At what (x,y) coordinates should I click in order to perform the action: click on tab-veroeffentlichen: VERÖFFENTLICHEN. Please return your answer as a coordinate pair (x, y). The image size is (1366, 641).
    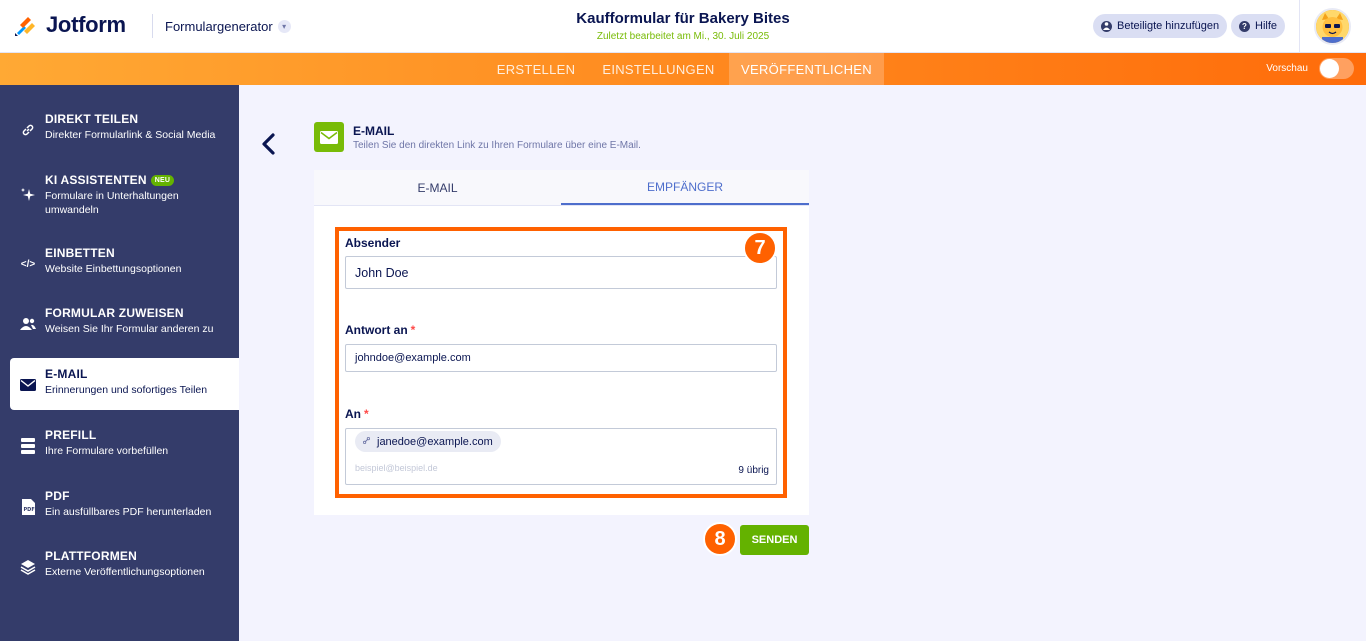
    Looking at the image, I should click on (806, 69).